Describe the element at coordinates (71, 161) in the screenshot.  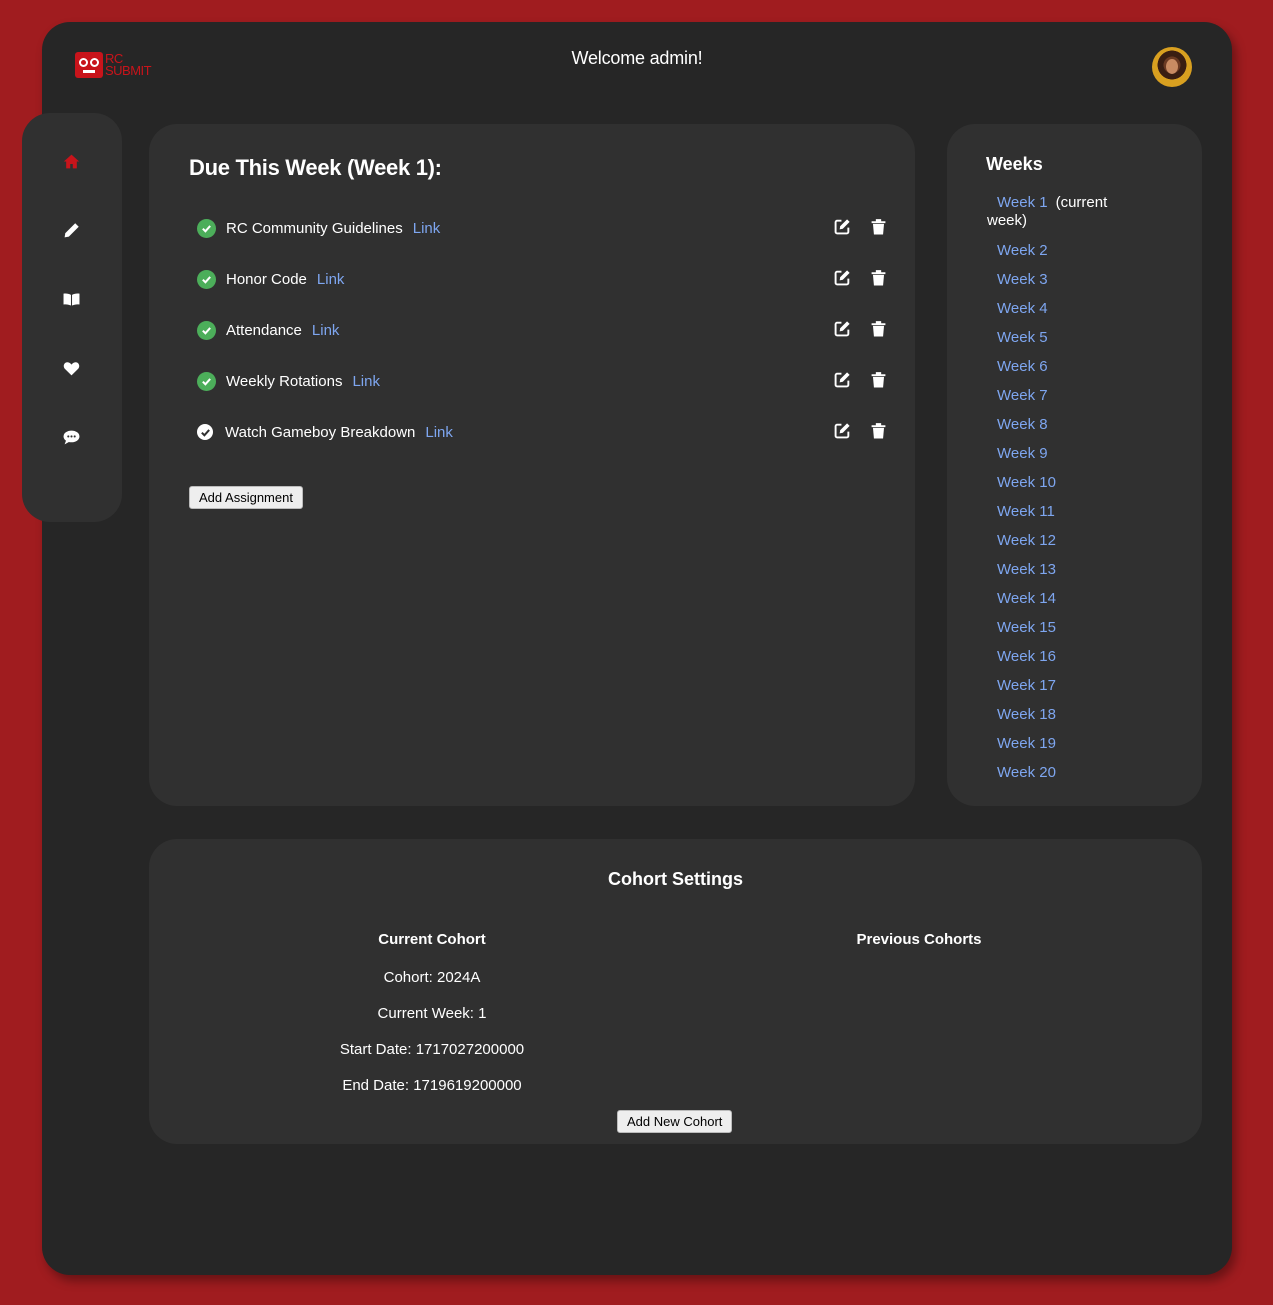
I see `home-icon` at that location.